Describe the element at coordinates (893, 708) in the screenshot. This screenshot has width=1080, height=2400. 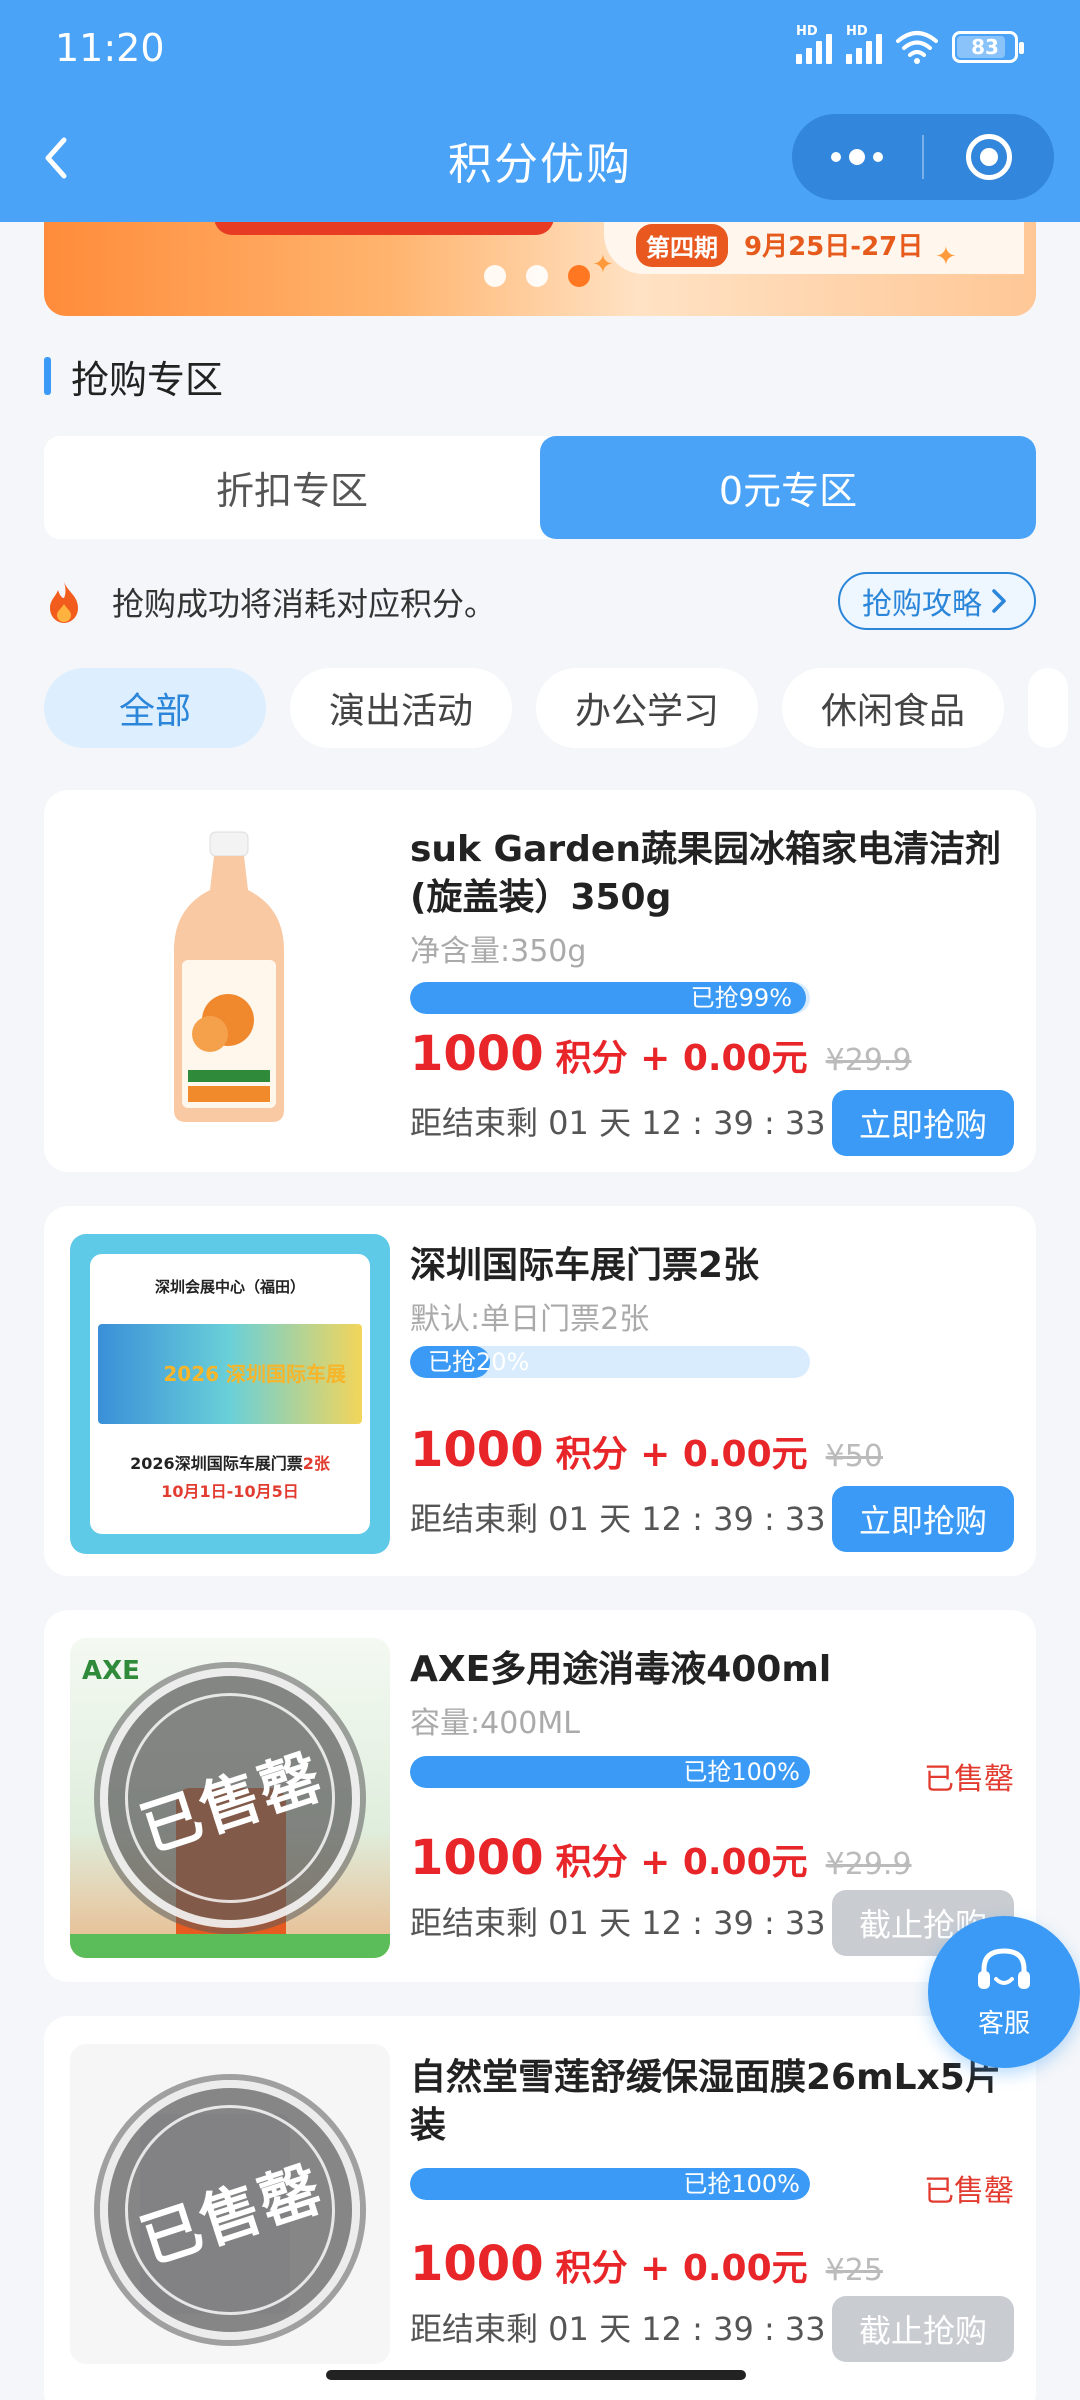
I see `category-snacks: 休闲食品` at that location.